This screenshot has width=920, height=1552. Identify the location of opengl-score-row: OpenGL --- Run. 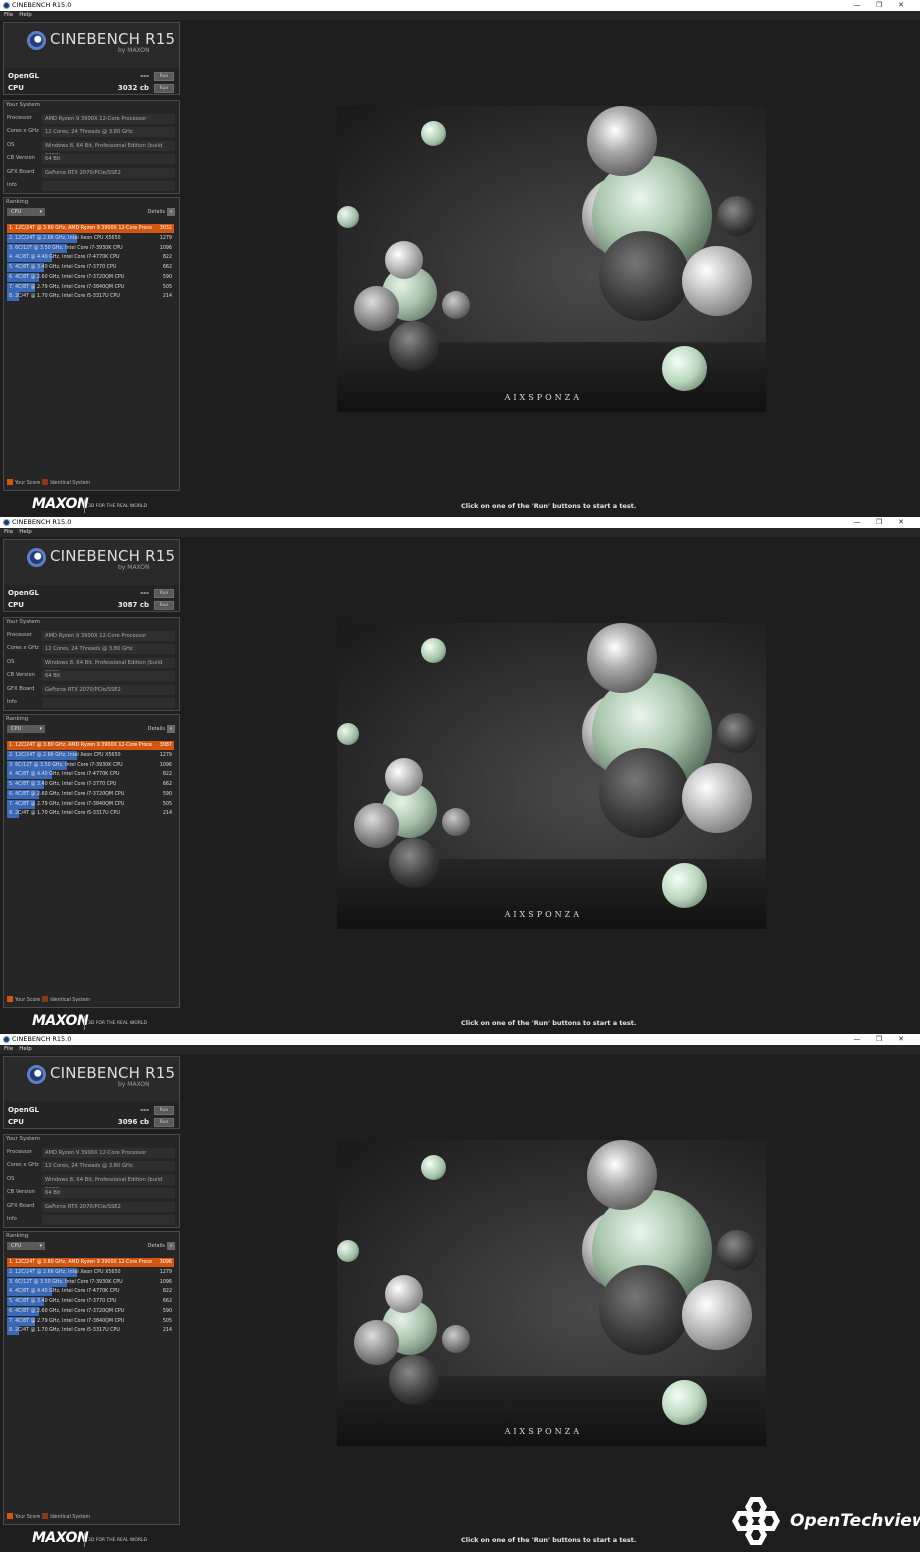
(91, 76).